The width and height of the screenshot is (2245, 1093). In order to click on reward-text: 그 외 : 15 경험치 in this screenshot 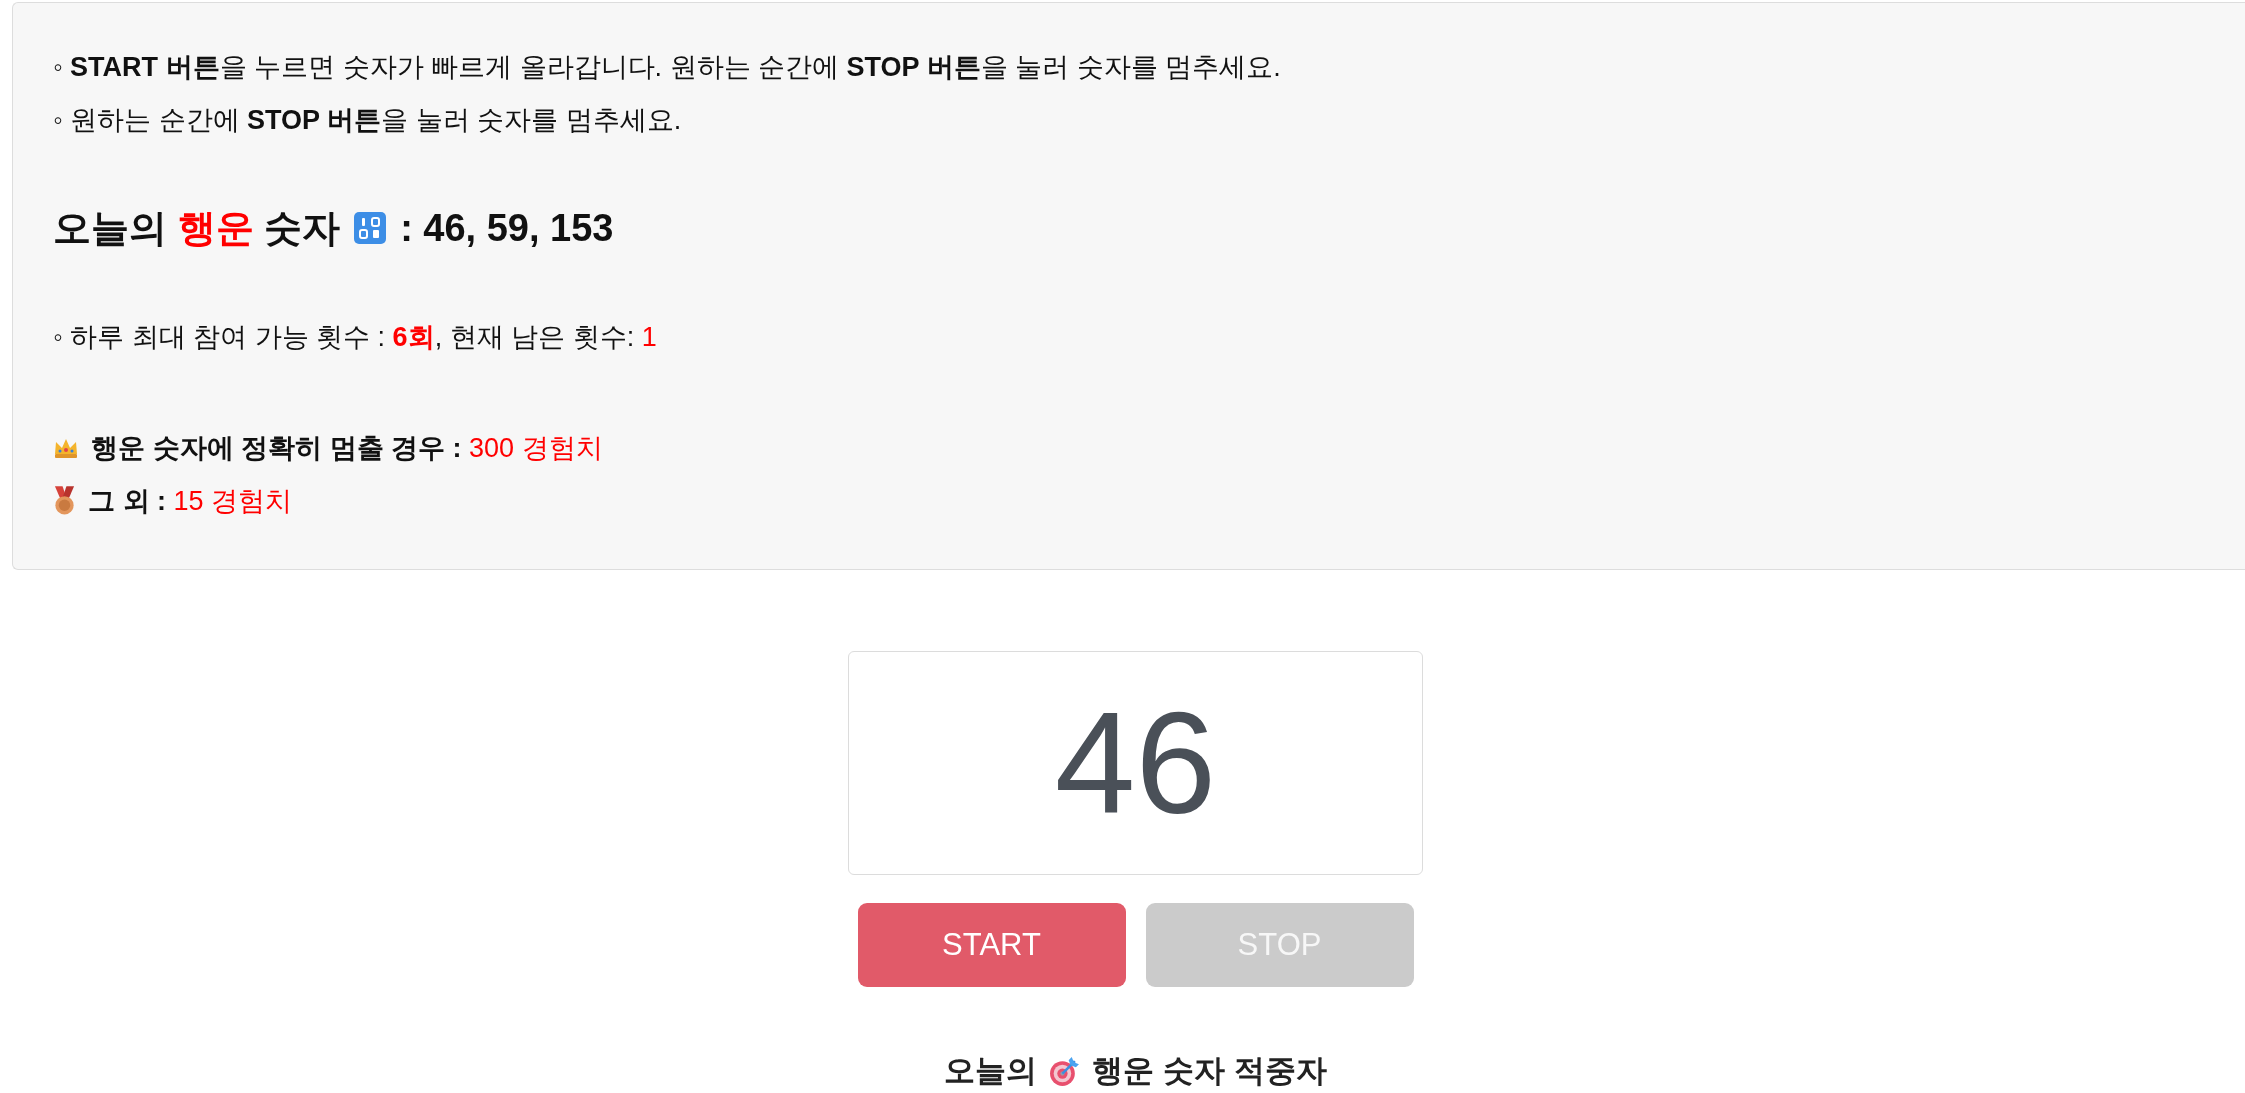, I will do `click(190, 501)`.